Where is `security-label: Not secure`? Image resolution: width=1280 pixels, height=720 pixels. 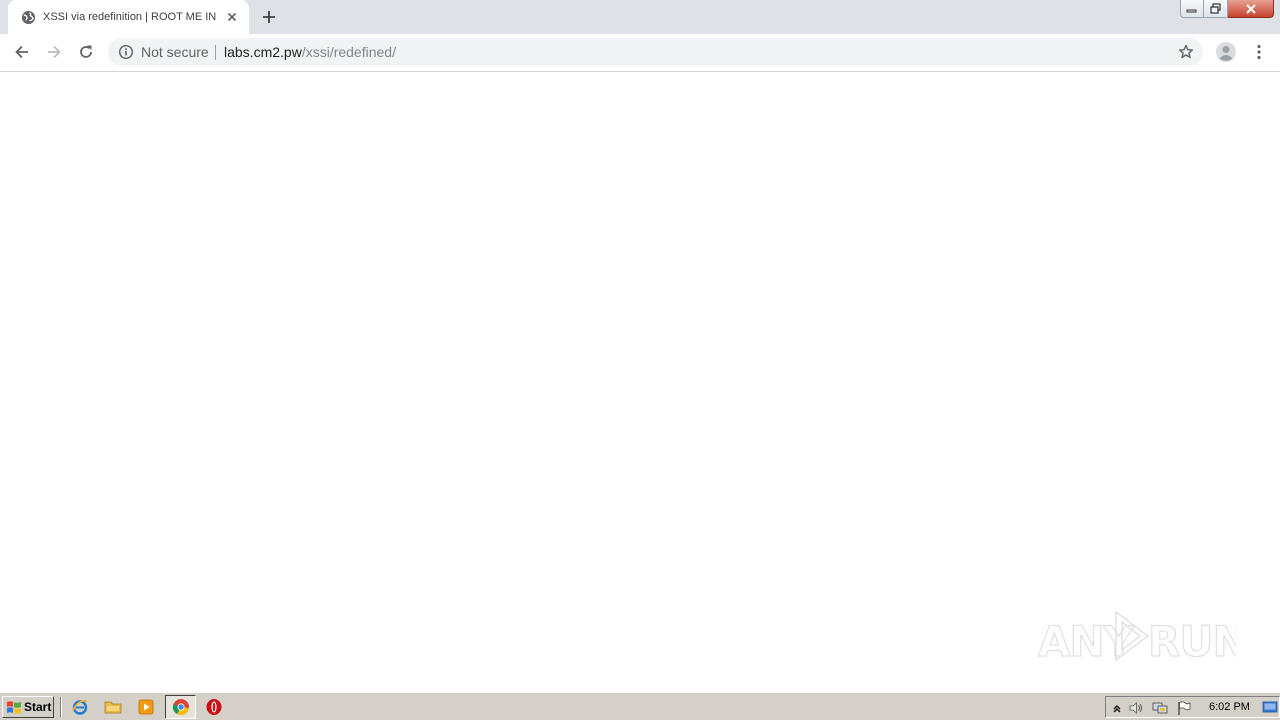 security-label: Not secure is located at coordinates (175, 52).